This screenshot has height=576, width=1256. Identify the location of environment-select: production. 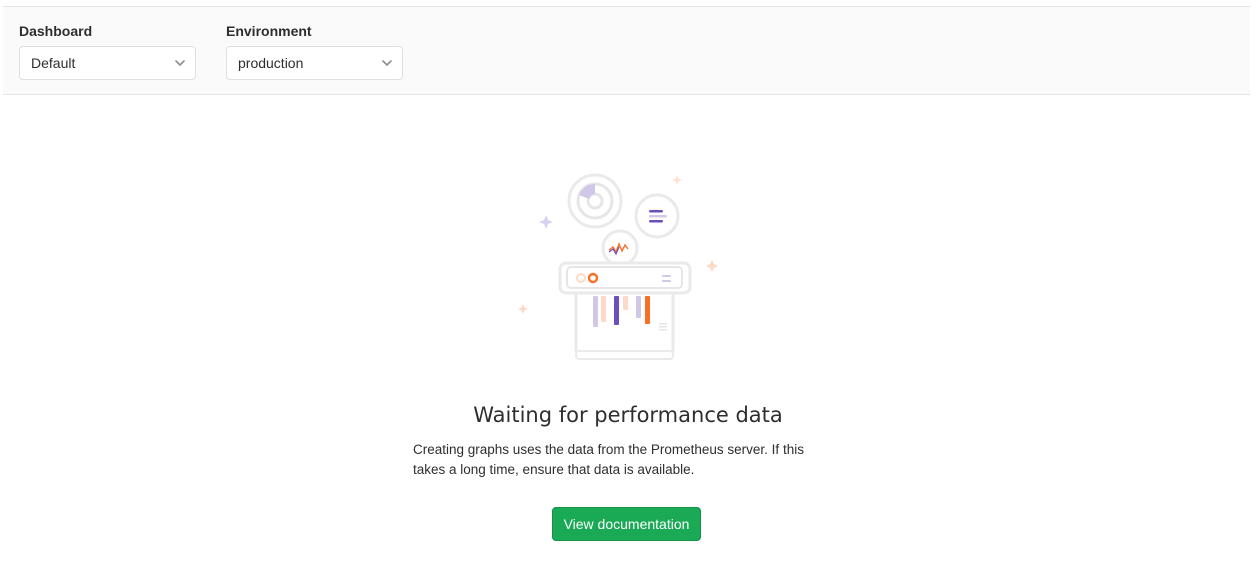
(314, 63).